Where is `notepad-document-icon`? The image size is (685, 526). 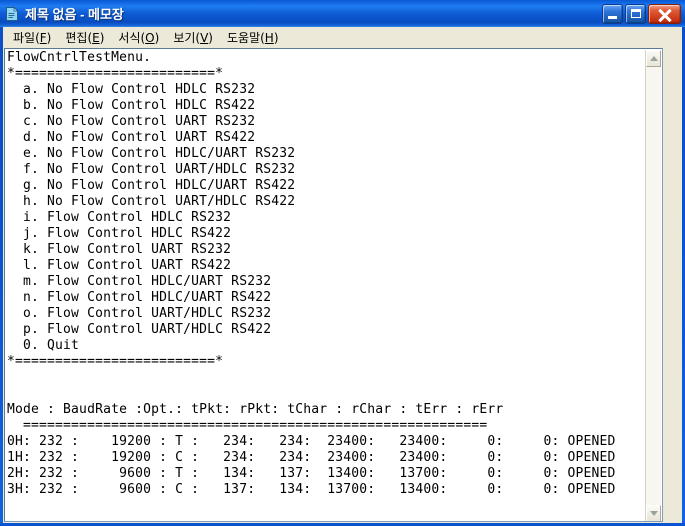
notepad-document-icon is located at coordinates (12, 14).